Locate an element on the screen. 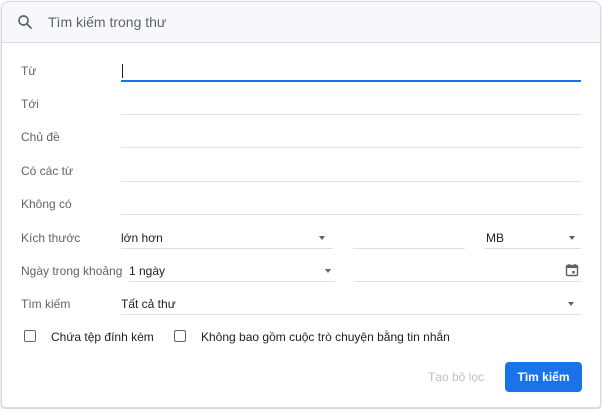 This screenshot has width=602, height=409. search-bar: Tìm kiếm trong thư is located at coordinates (301, 22).